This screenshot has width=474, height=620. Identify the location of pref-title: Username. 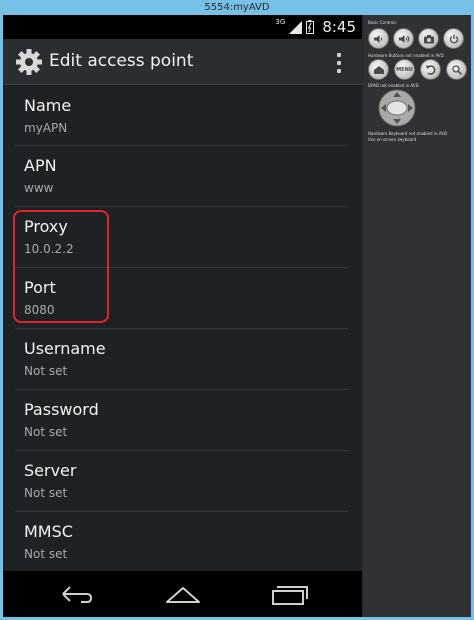
(65, 348).